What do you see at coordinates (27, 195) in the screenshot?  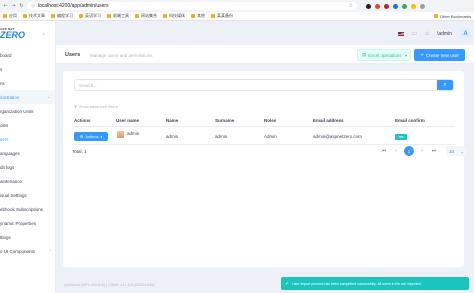 I see `sidebar-item: isual Settings` at bounding box center [27, 195].